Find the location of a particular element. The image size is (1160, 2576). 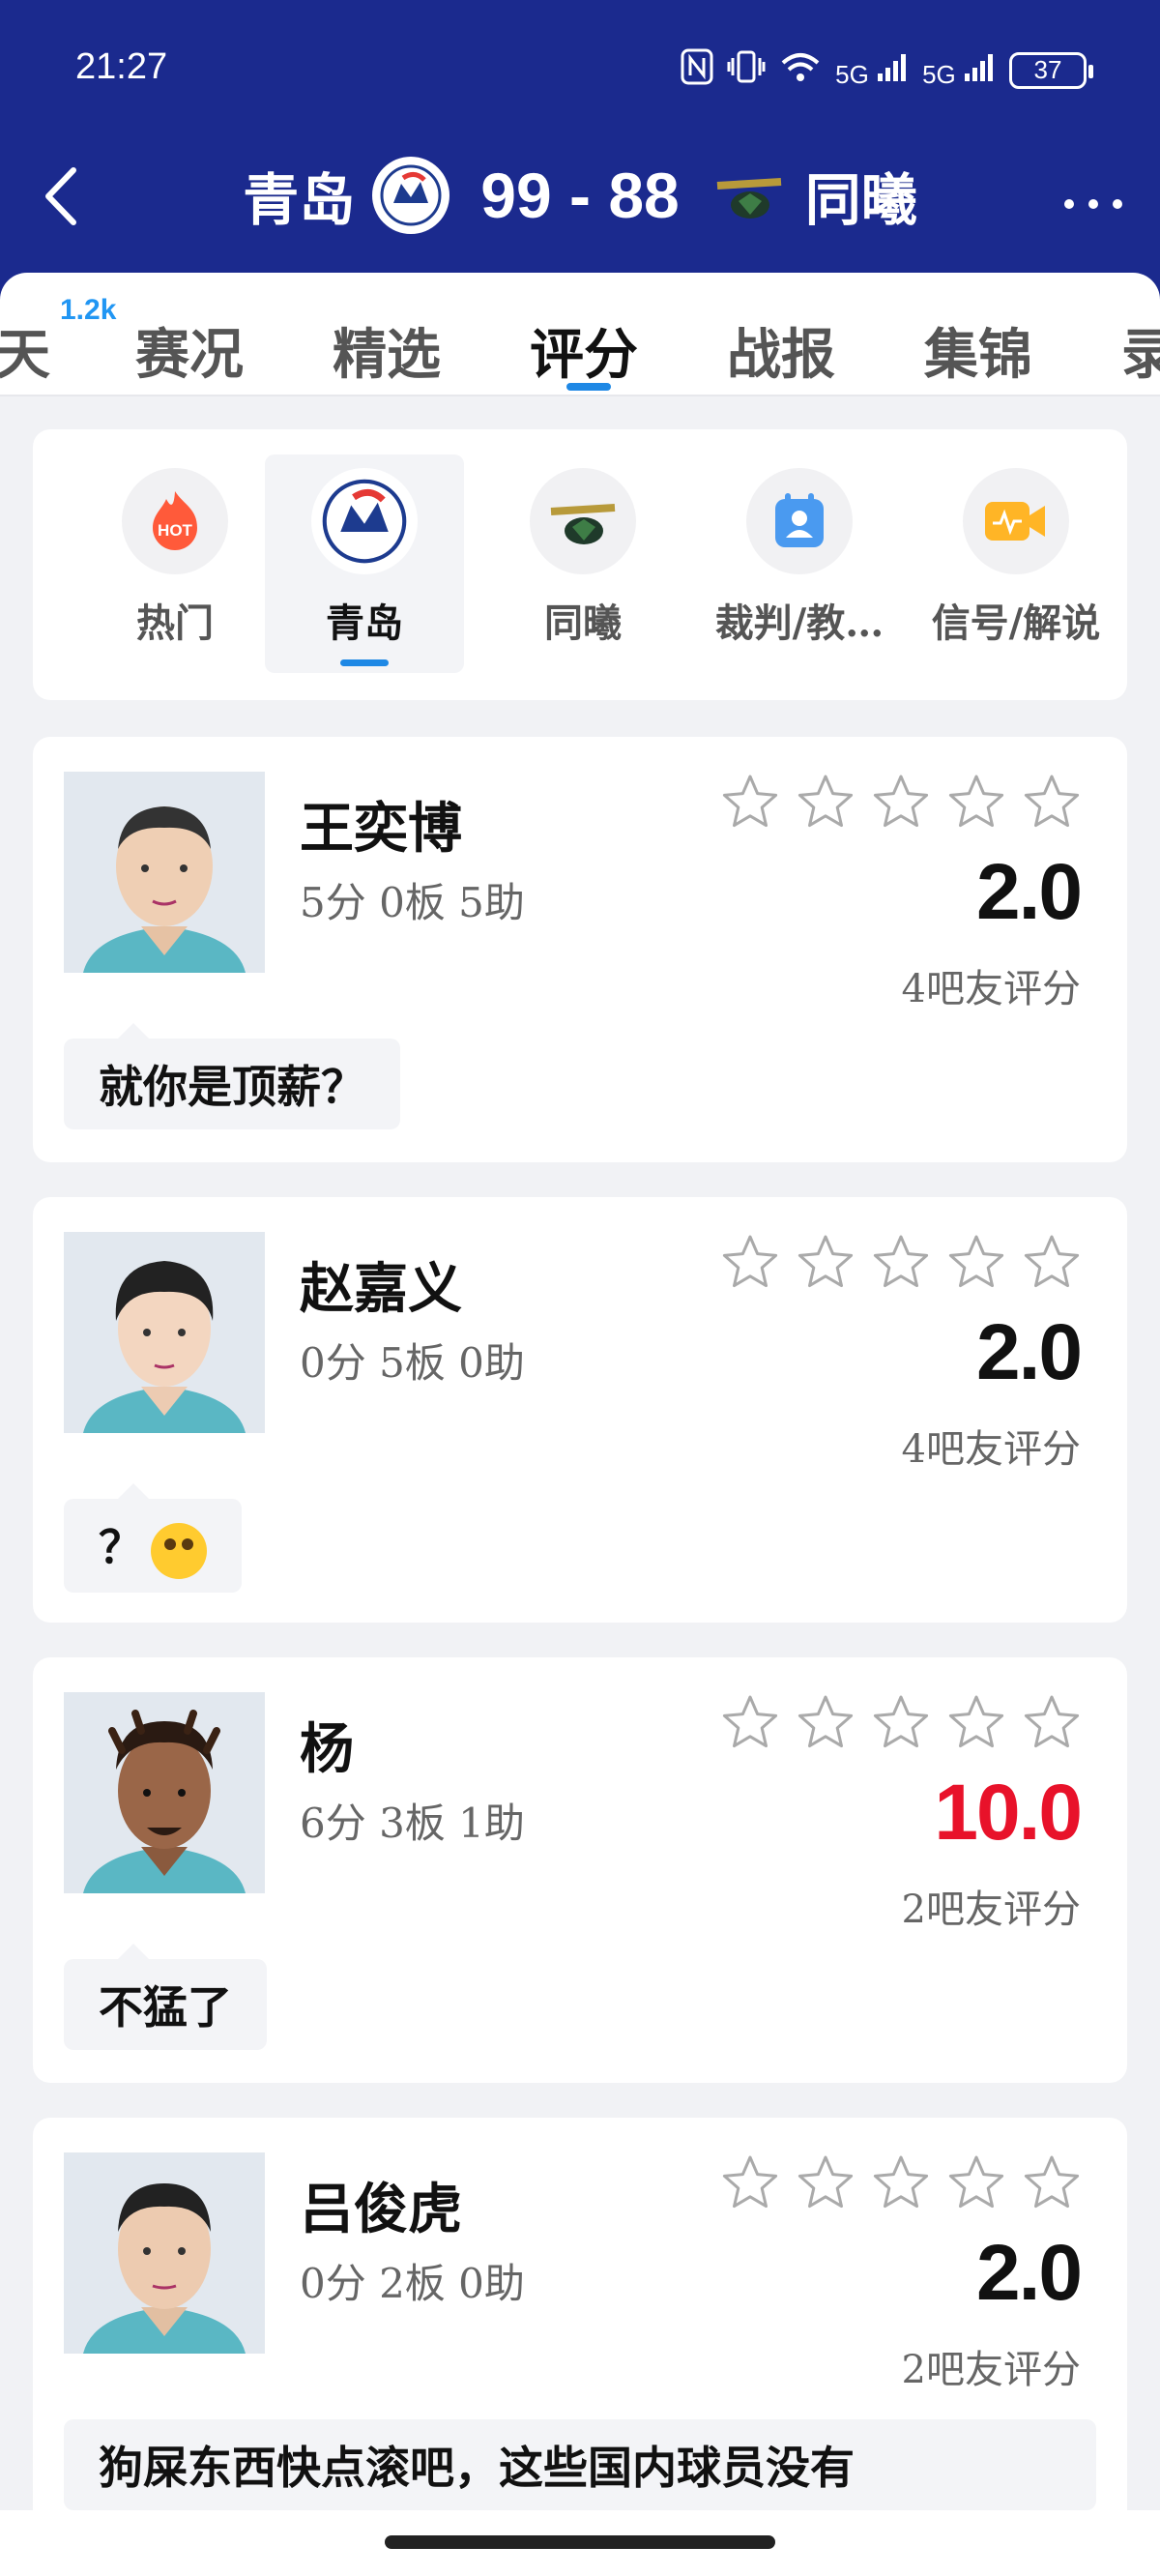

filter-qingdao: 青岛 is located at coordinates (364, 563).